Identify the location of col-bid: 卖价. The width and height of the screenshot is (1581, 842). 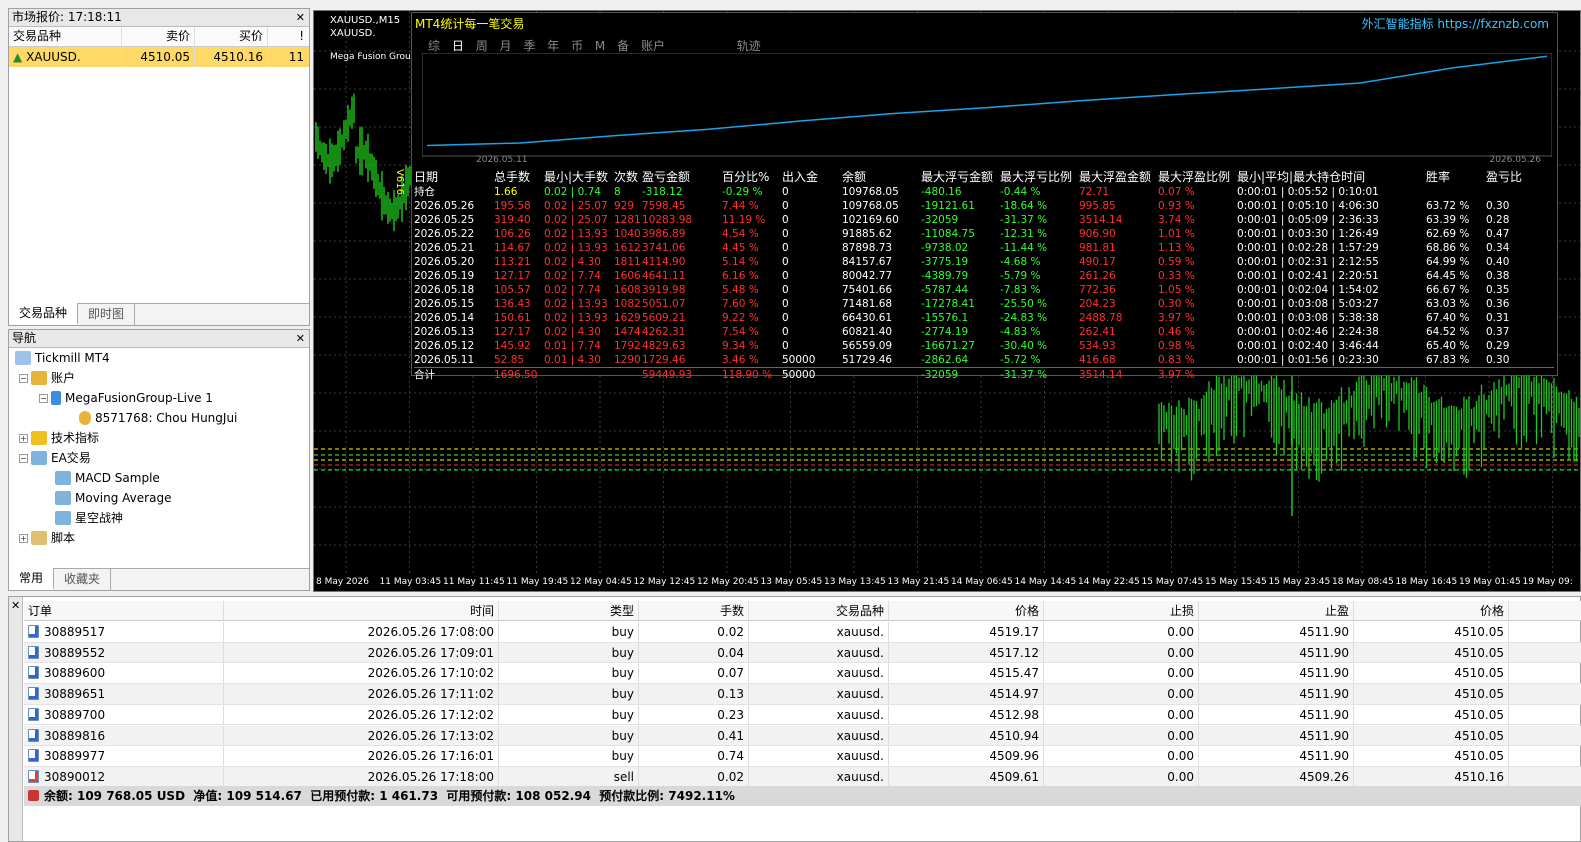
(158, 36).